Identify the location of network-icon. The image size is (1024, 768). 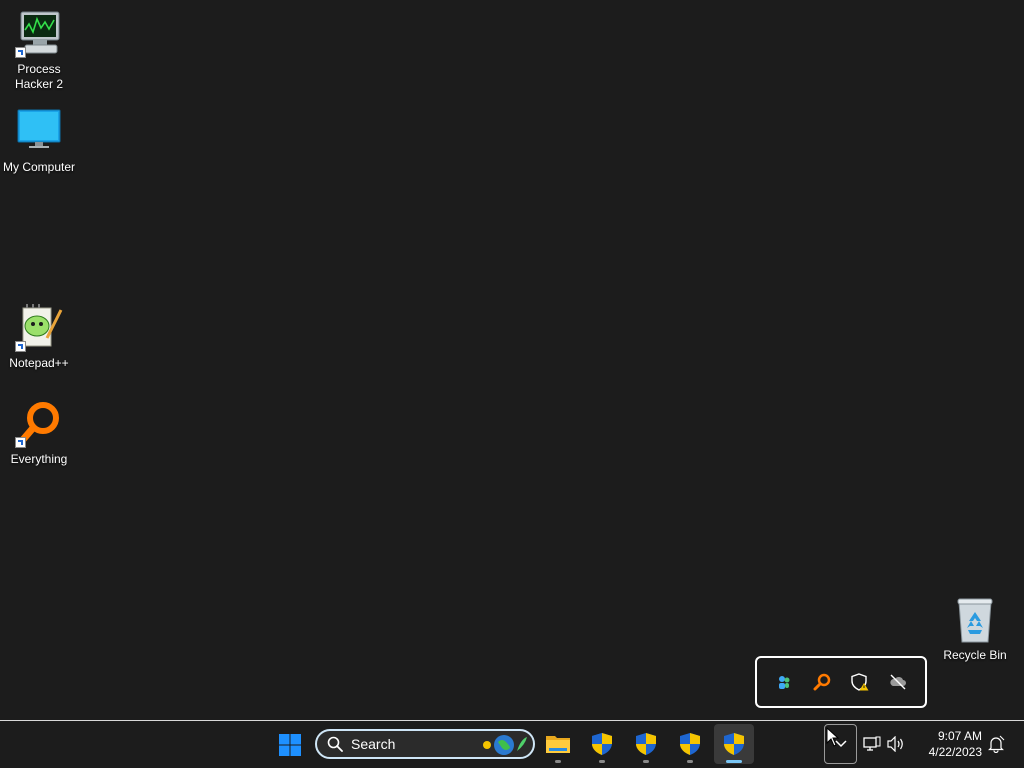
(872, 744).